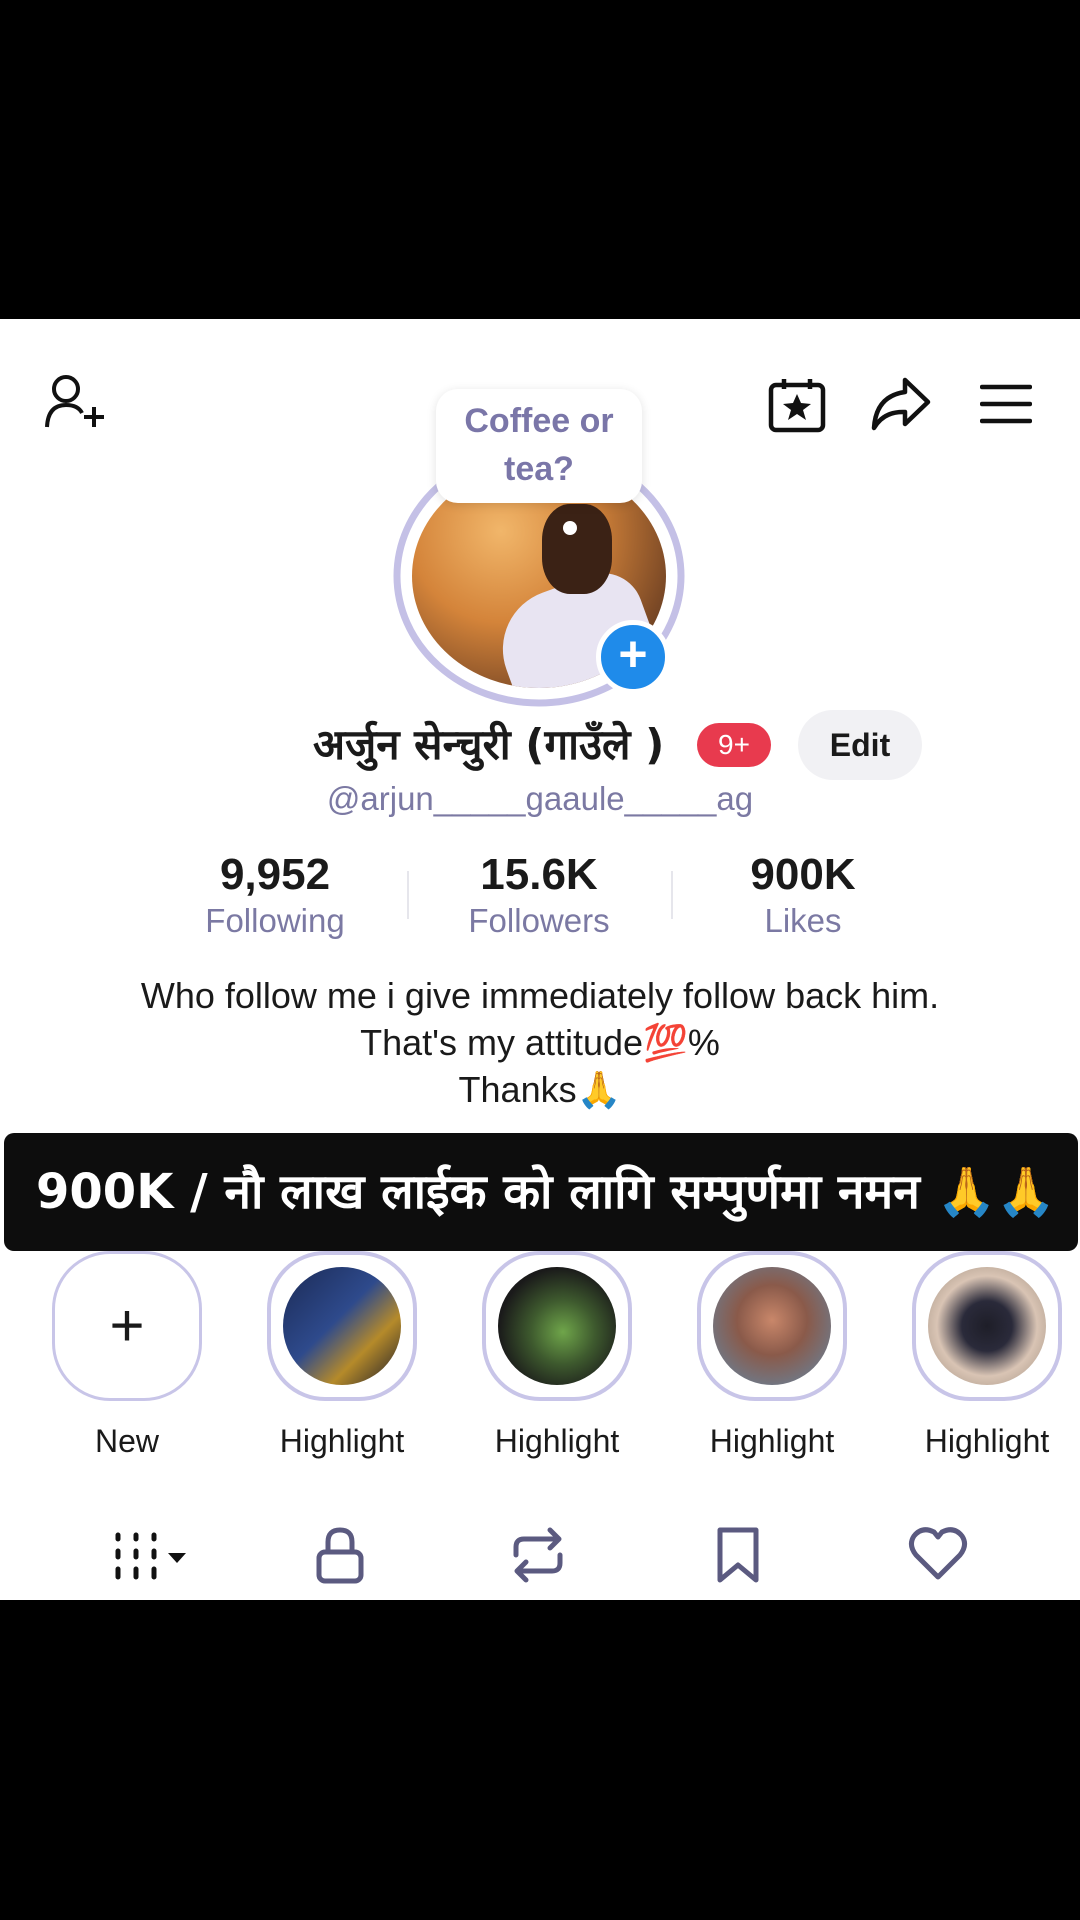 The height and width of the screenshot is (1920, 1080). Describe the element at coordinates (938, 1555) in the screenshot. I see `heart-icon` at that location.